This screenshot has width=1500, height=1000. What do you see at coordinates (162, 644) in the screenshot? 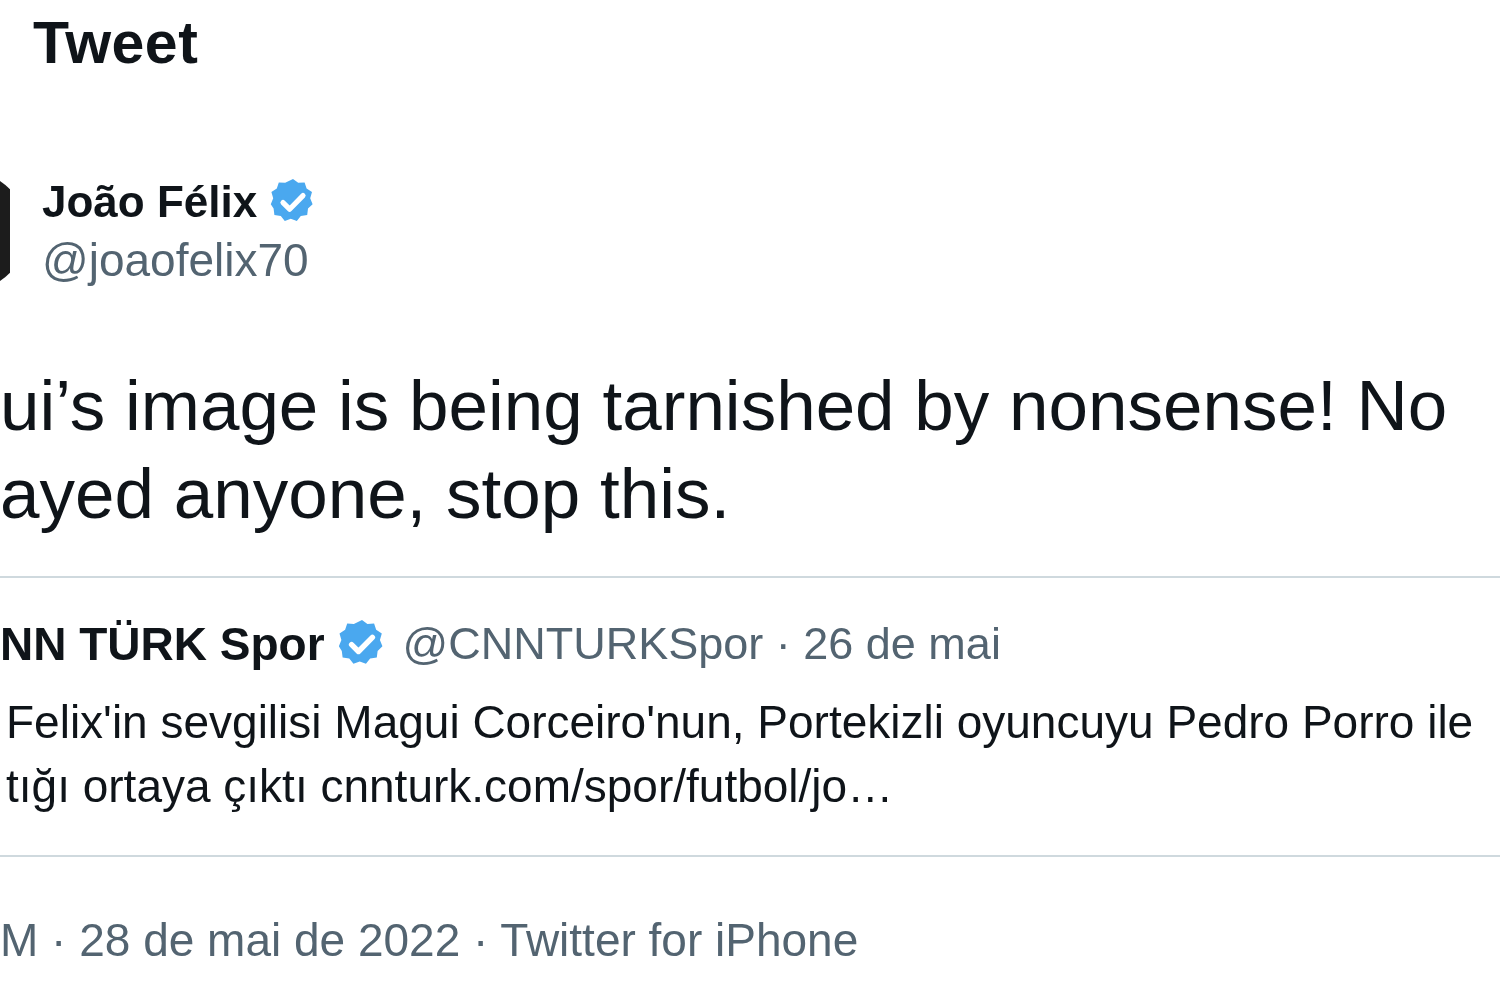
I see `quoted-author-name: NN TÜRK Spor` at bounding box center [162, 644].